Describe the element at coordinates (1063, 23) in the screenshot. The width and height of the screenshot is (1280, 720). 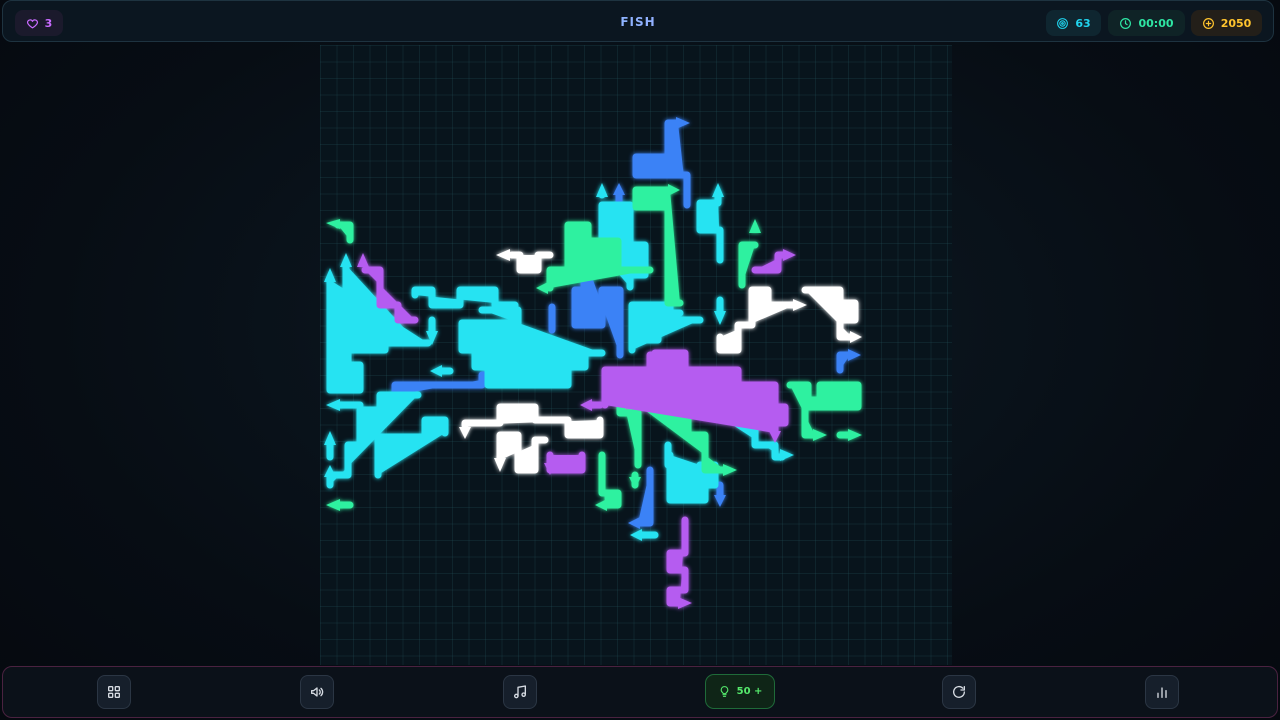
I see `target-icon` at that location.